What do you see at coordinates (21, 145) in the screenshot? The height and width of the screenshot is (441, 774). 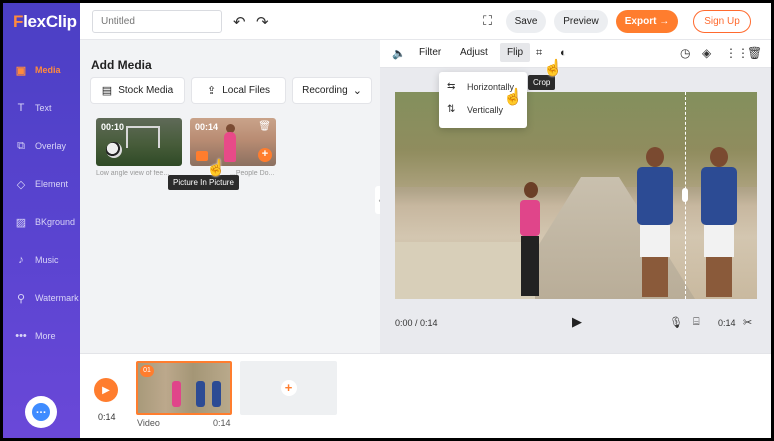 I see `overlay-icon: ⧉` at bounding box center [21, 145].